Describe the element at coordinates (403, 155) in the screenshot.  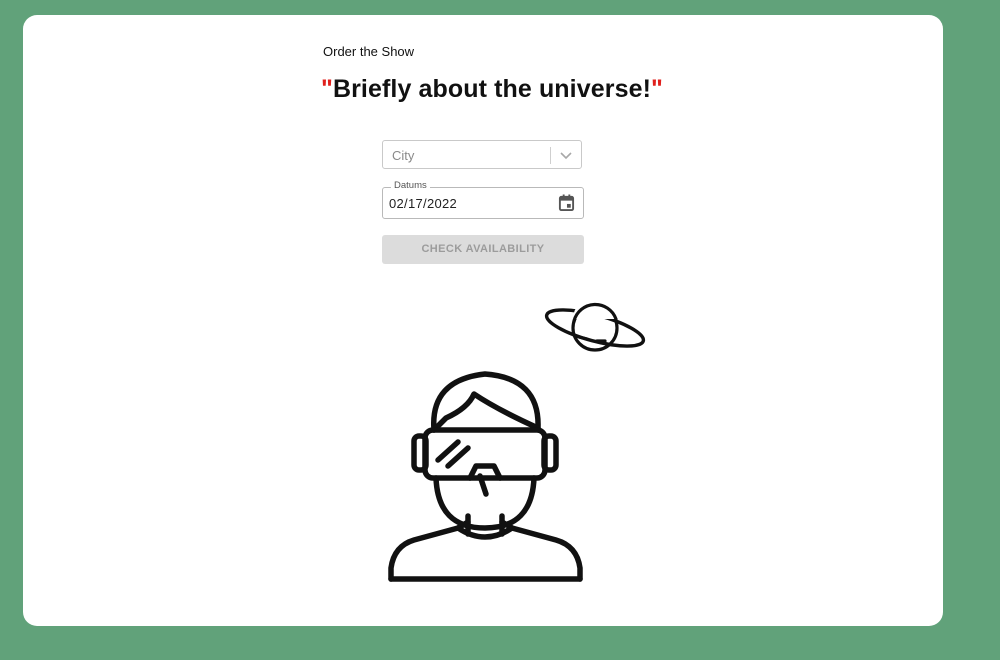
I see `city-select-placeholder: City` at that location.